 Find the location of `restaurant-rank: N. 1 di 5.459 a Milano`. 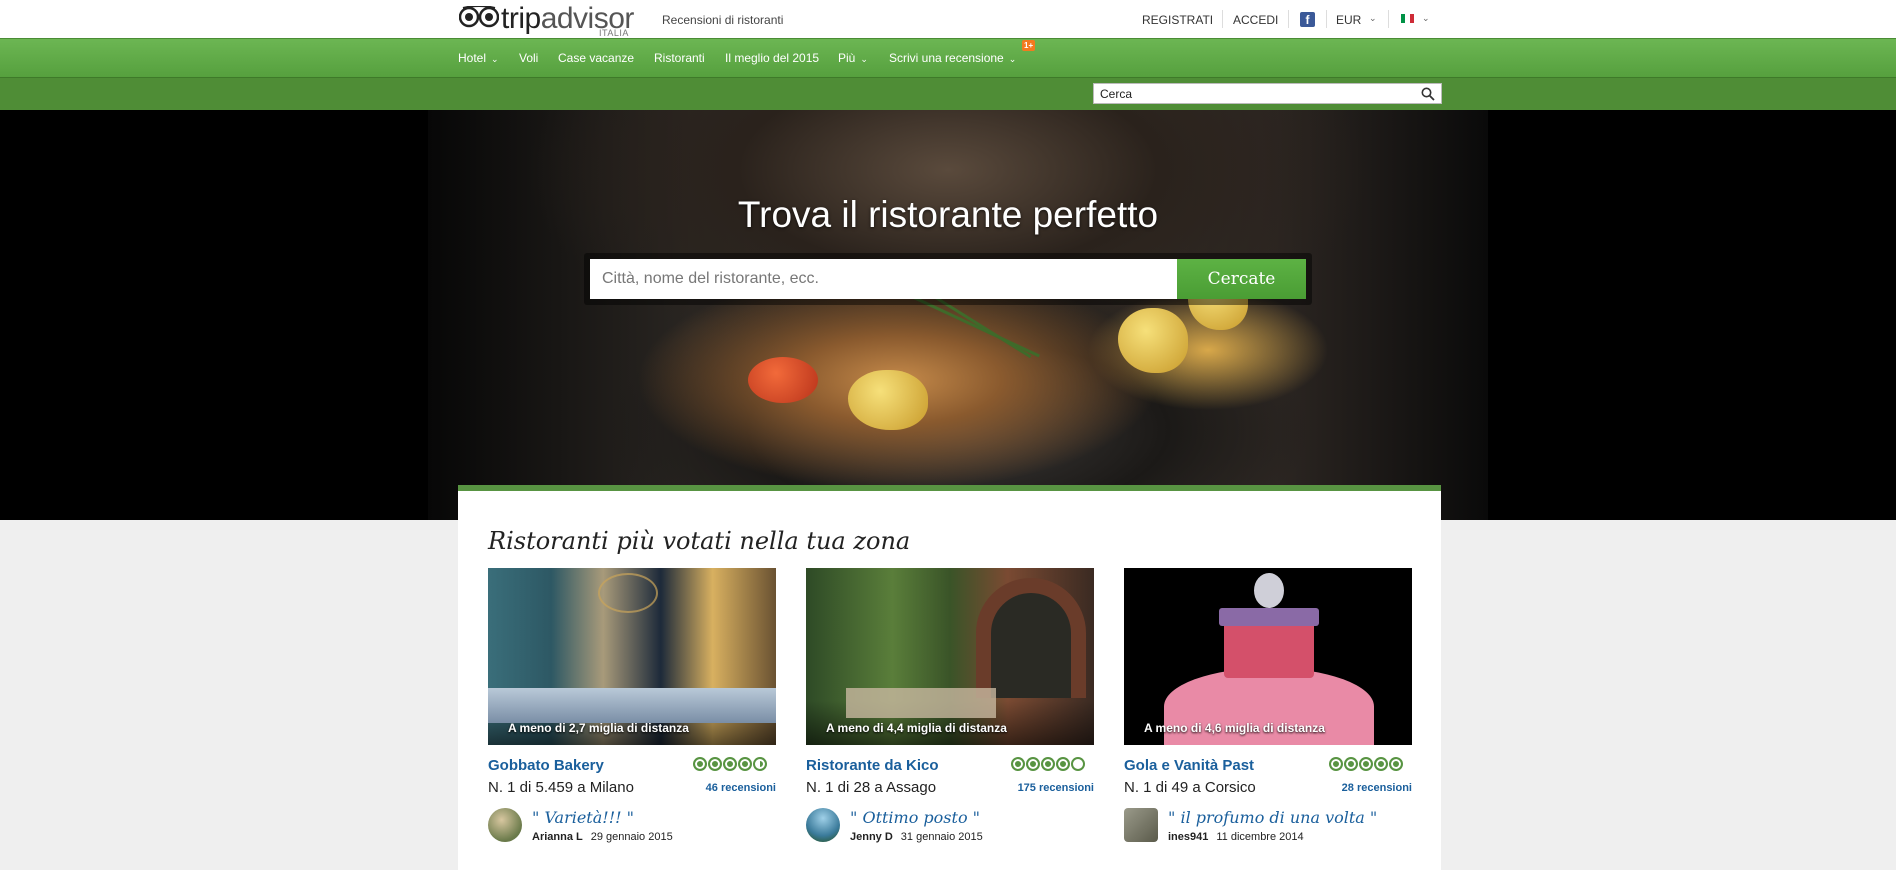

restaurant-rank: N. 1 di 5.459 a Milano is located at coordinates (561, 787).